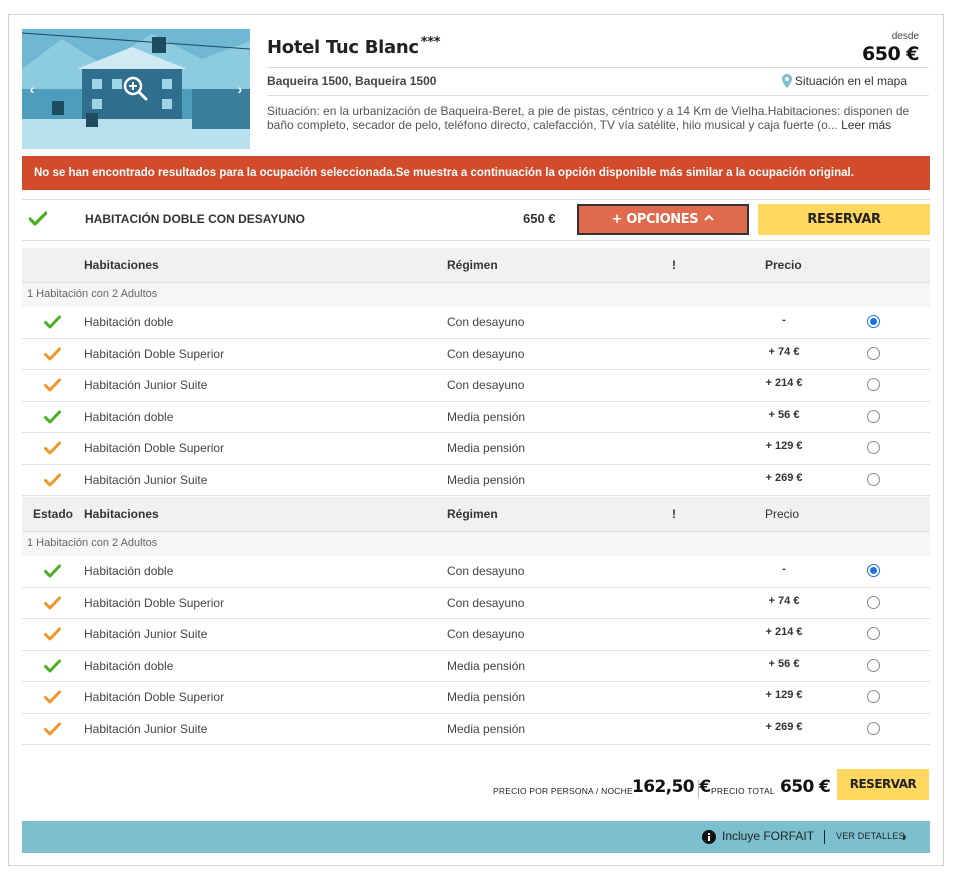  What do you see at coordinates (905, 36) in the screenshot?
I see `desde-label: desde` at bounding box center [905, 36].